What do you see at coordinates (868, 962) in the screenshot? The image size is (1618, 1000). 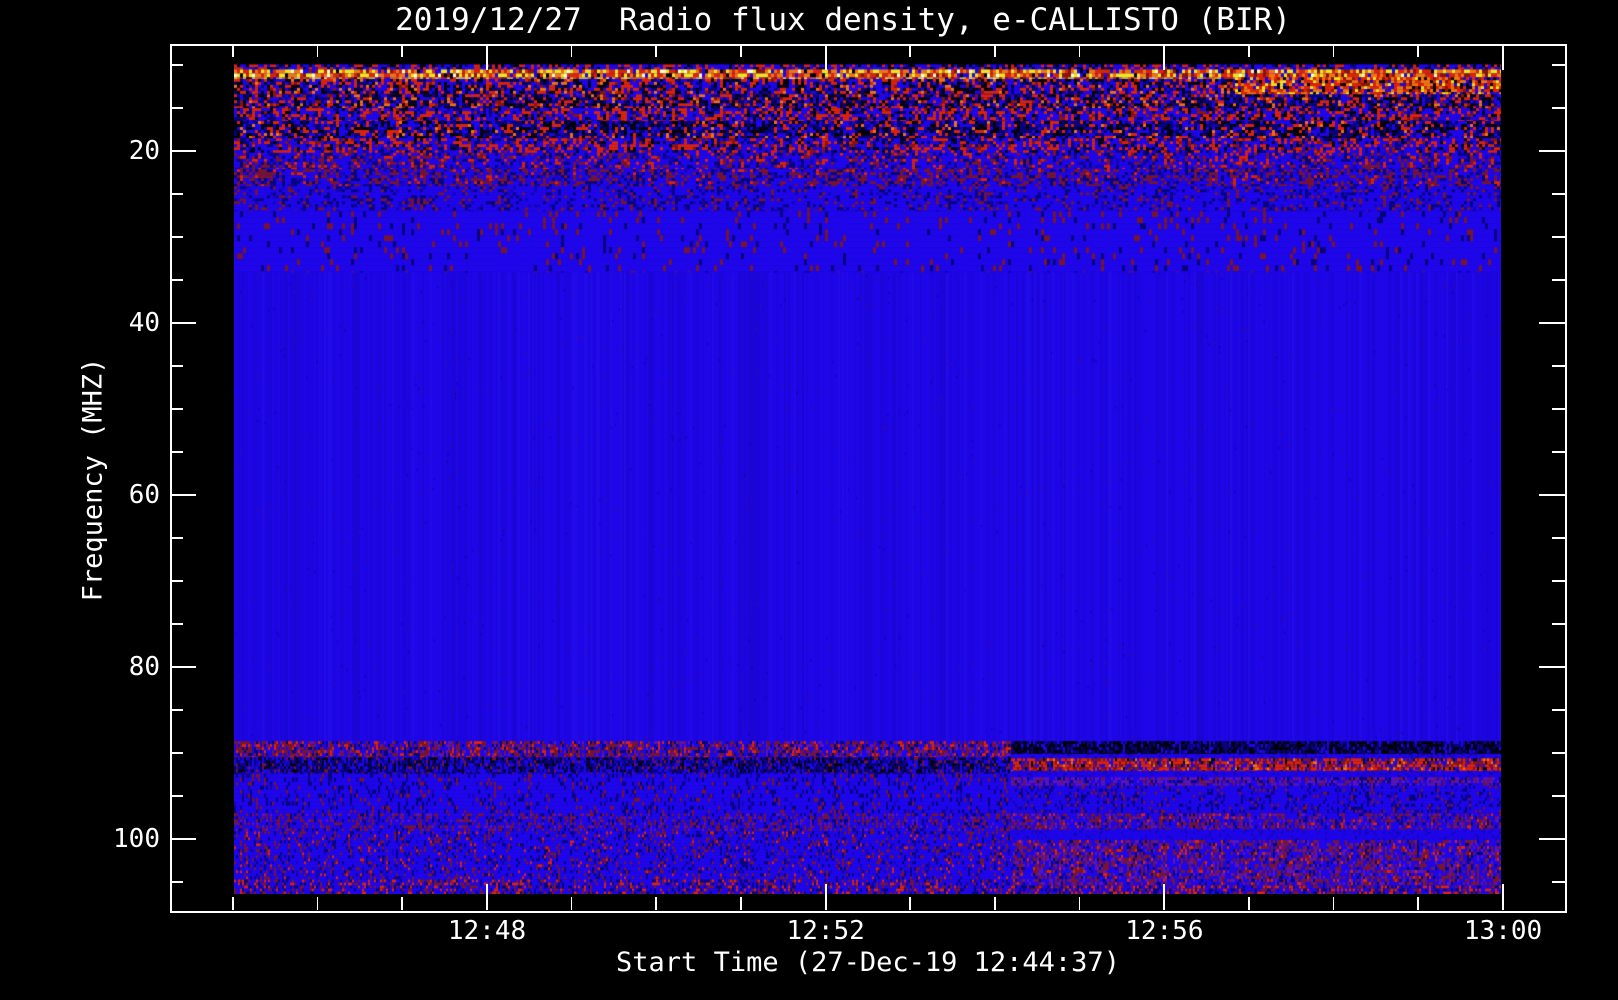 I see `x-axis-title: Start Time (27-Dec-19 12:44:37)` at bounding box center [868, 962].